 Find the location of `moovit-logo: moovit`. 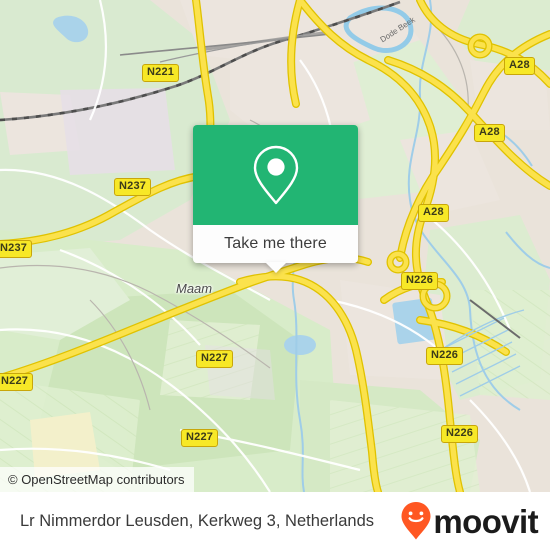

moovit-logo: moovit is located at coordinates (469, 521).